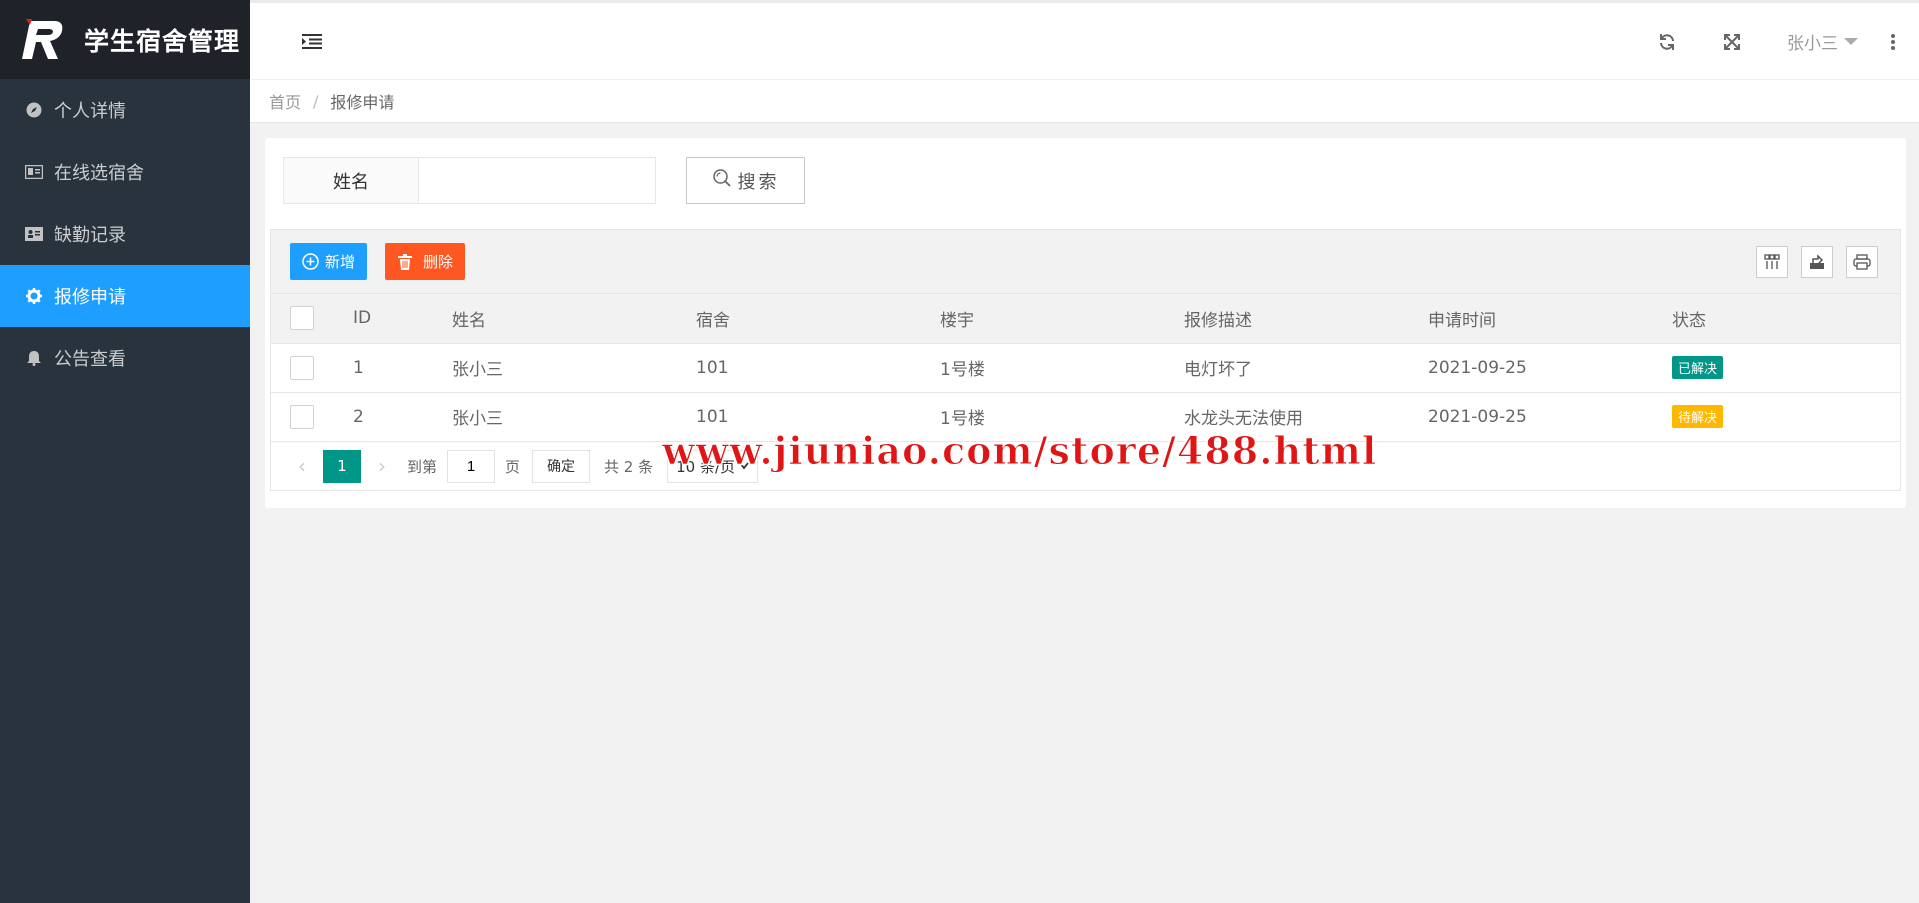  Describe the element at coordinates (513, 466) in the screenshot. I see `page-label: 页` at that location.